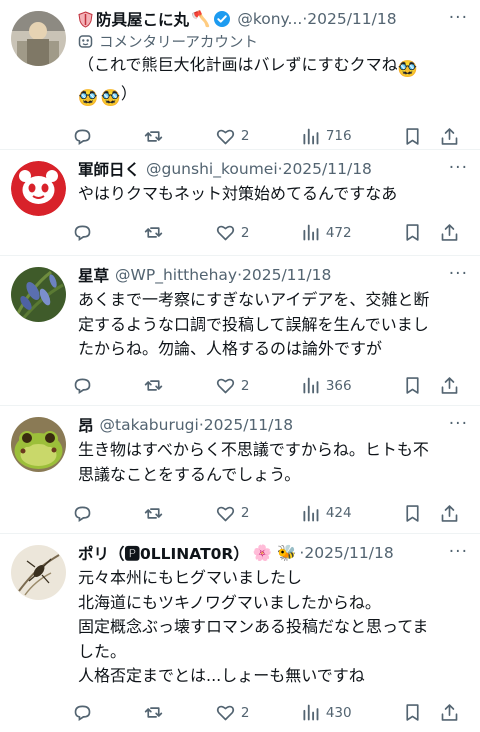 The height and width of the screenshot is (732, 480). I want to click on views-button: 424, so click(326, 513).